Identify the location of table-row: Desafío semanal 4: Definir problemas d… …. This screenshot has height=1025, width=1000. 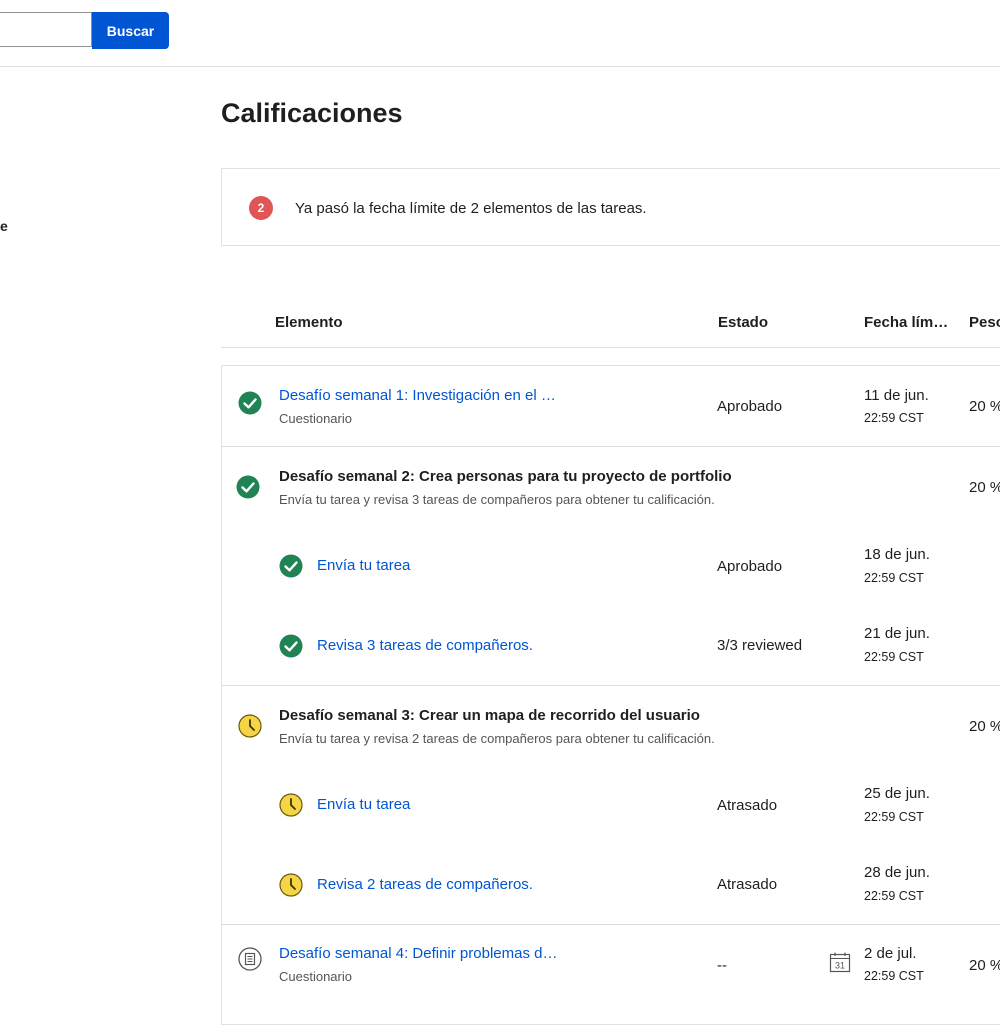
(611, 965).